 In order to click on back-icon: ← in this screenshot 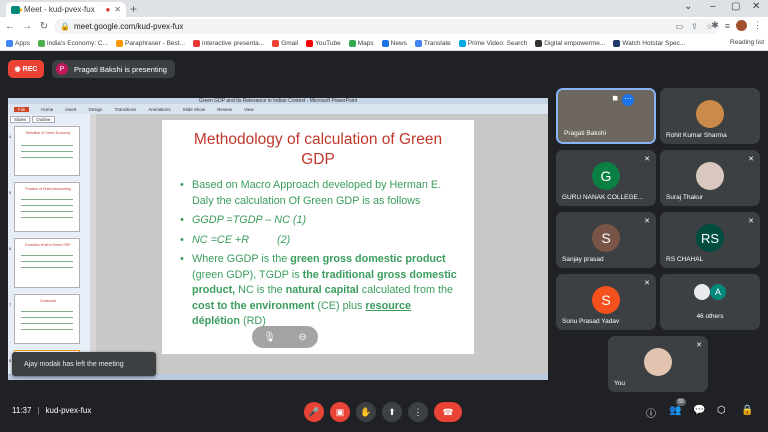, I will do `click(10, 26)`.